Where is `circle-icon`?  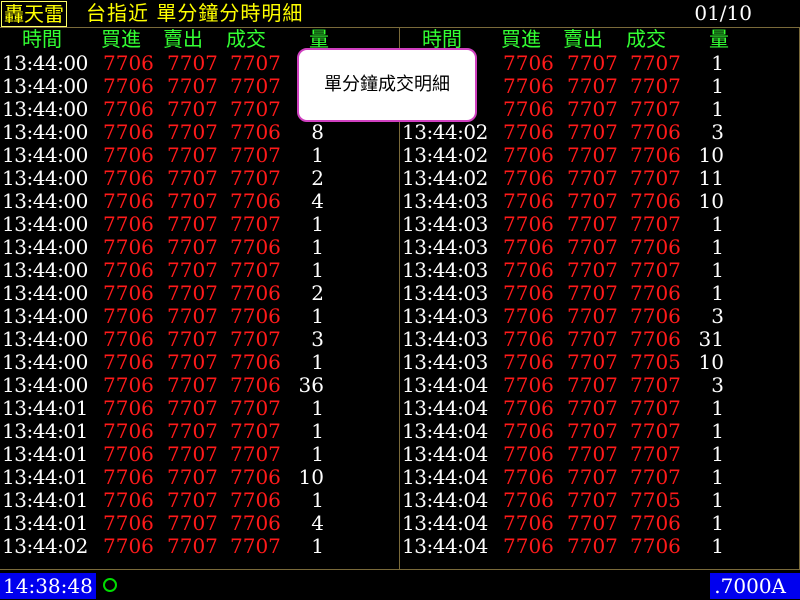
circle-icon is located at coordinates (110, 585).